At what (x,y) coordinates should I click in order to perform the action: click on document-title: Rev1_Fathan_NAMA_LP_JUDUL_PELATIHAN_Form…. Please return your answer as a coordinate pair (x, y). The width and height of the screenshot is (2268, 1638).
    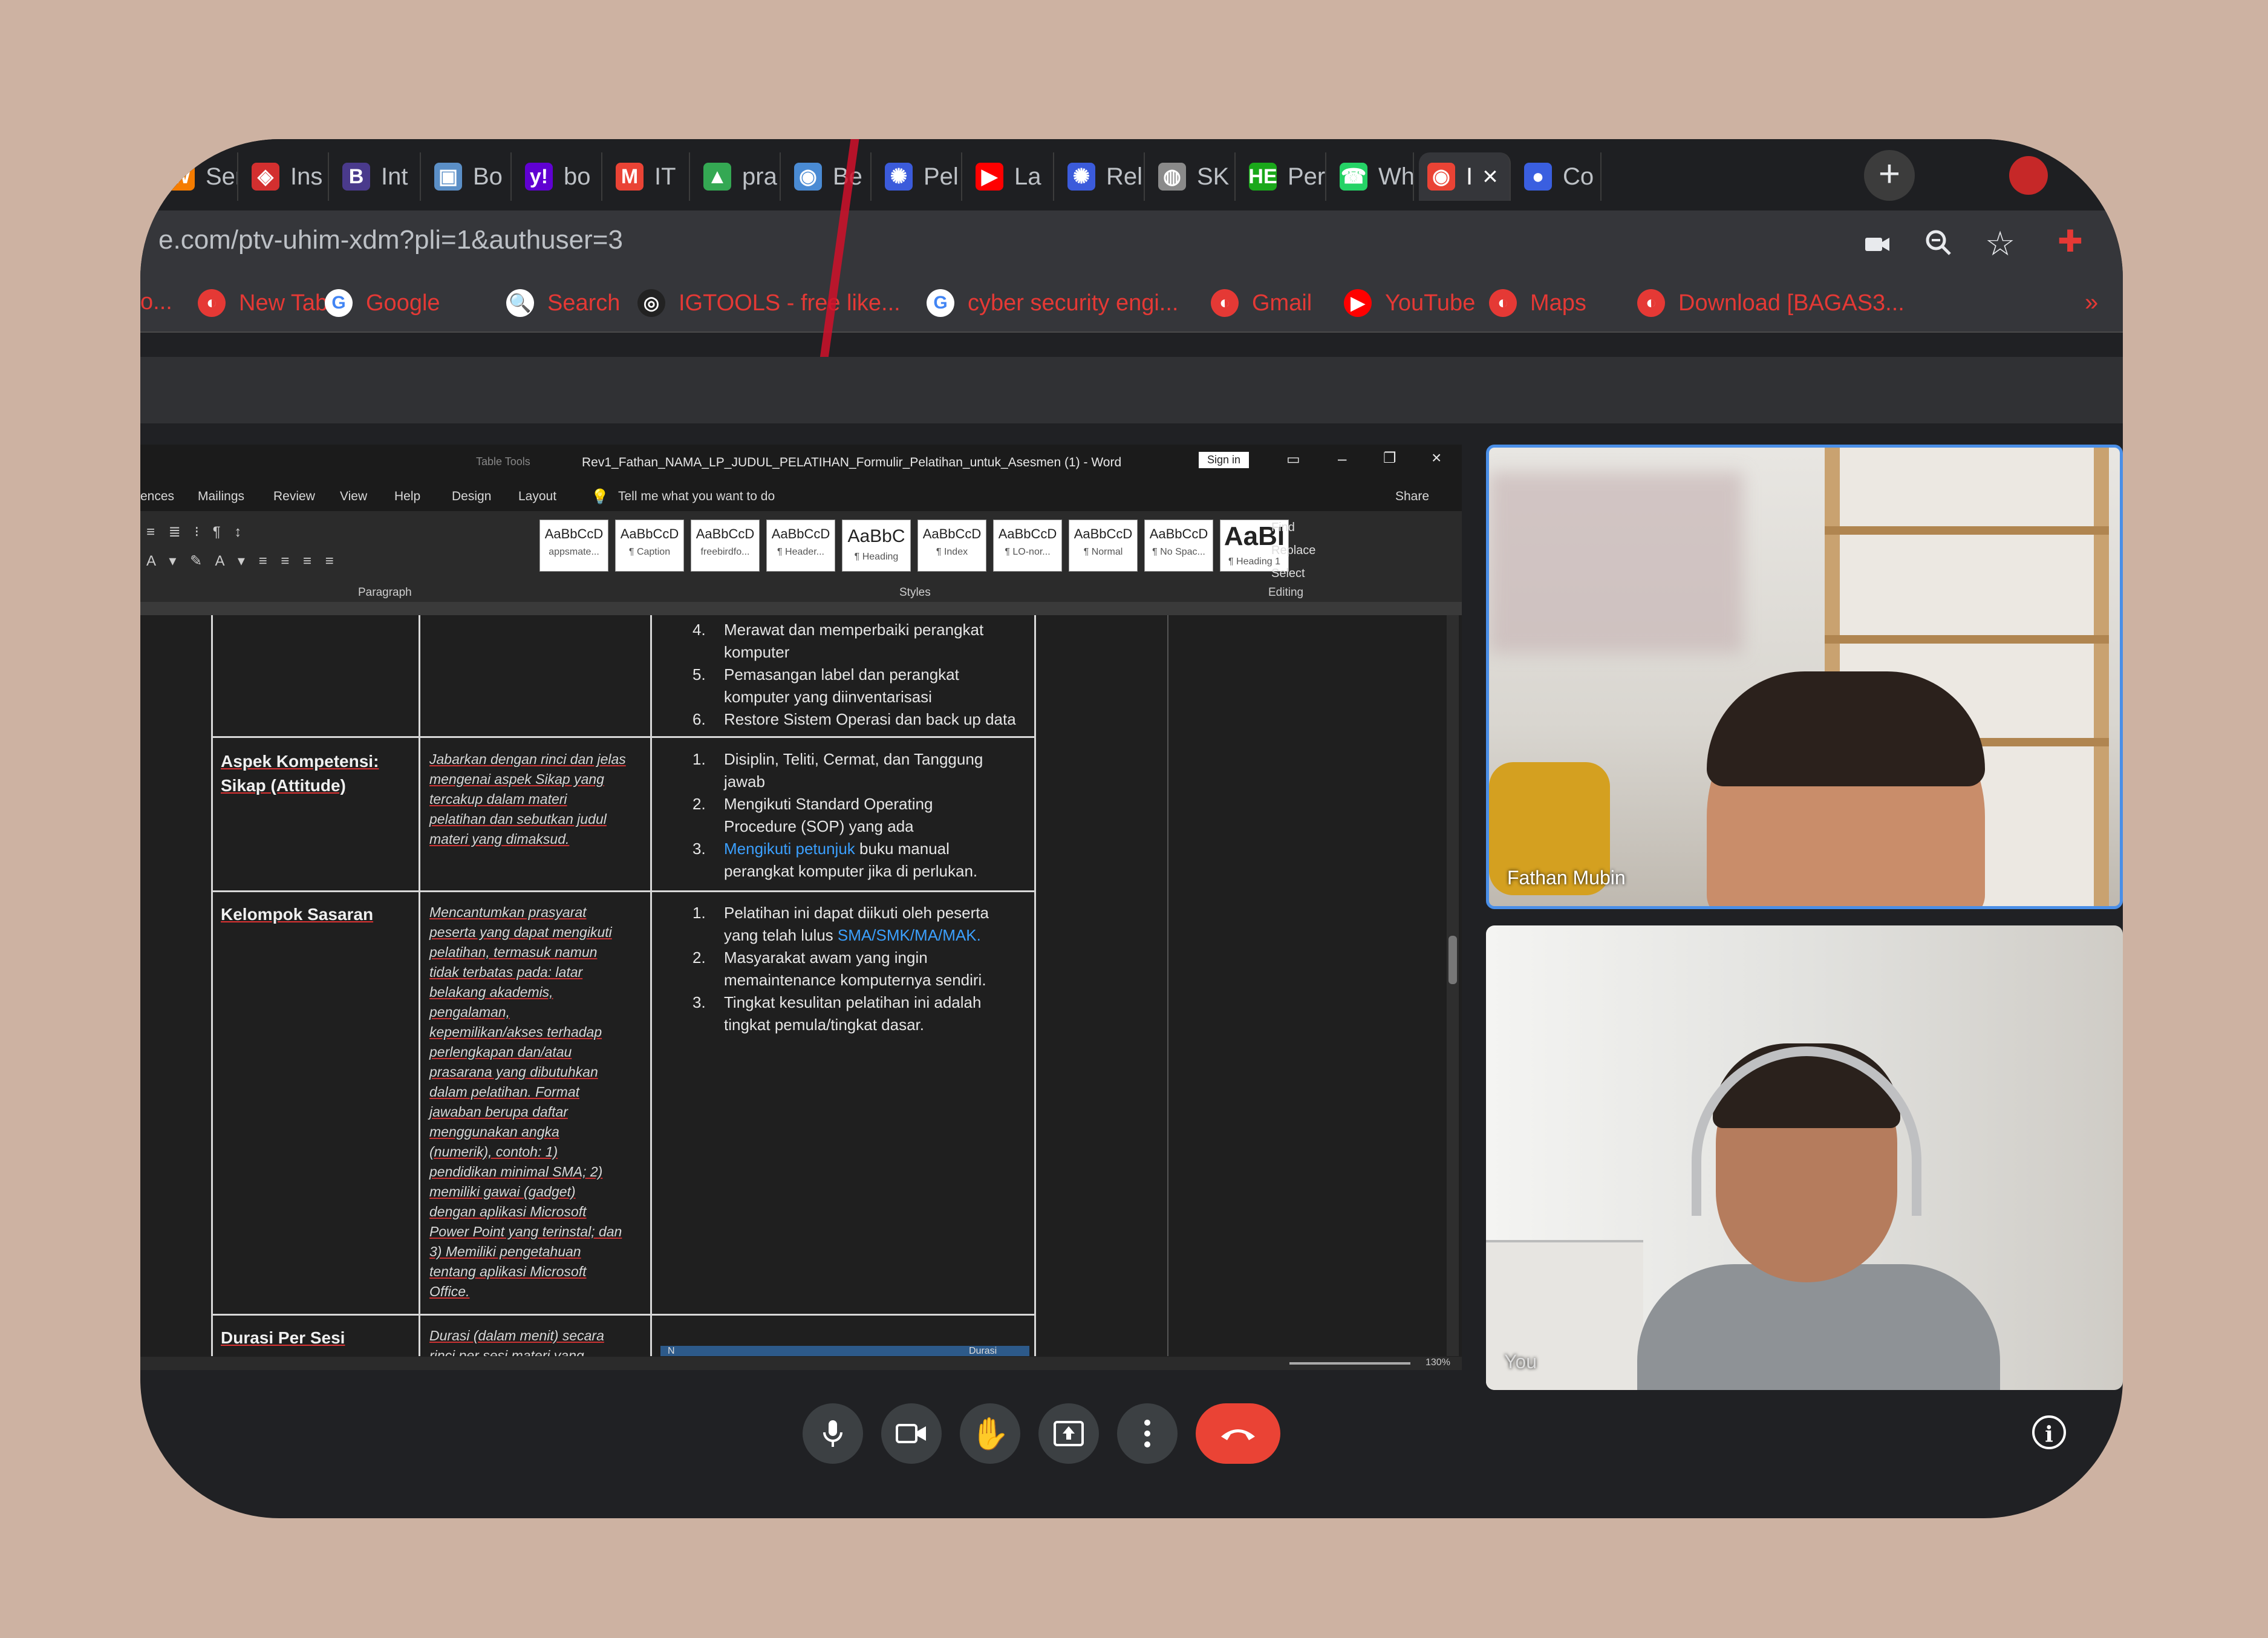
    Looking at the image, I should click on (852, 462).